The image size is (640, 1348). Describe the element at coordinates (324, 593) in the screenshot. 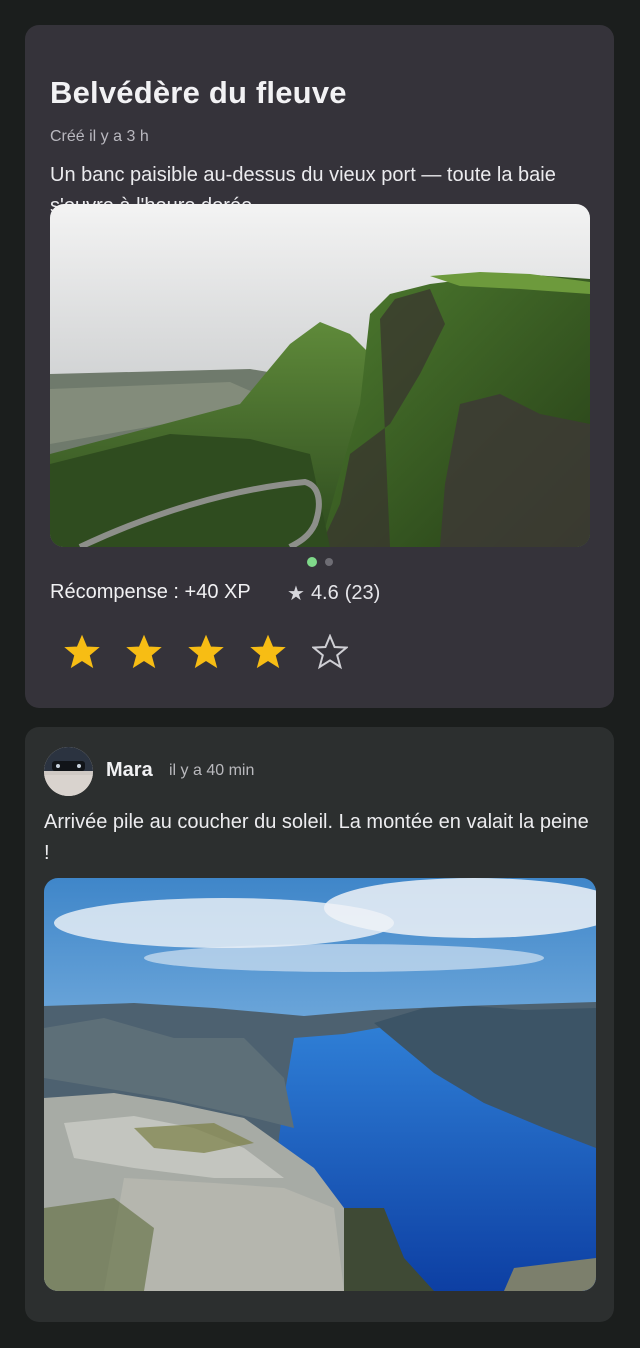

I see `rating-value: 4.6` at that location.